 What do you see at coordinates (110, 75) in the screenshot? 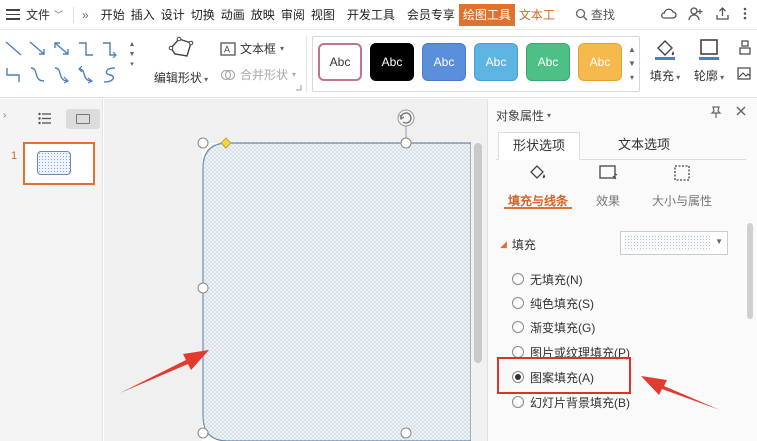
I see `freeform-shape-icon` at bounding box center [110, 75].